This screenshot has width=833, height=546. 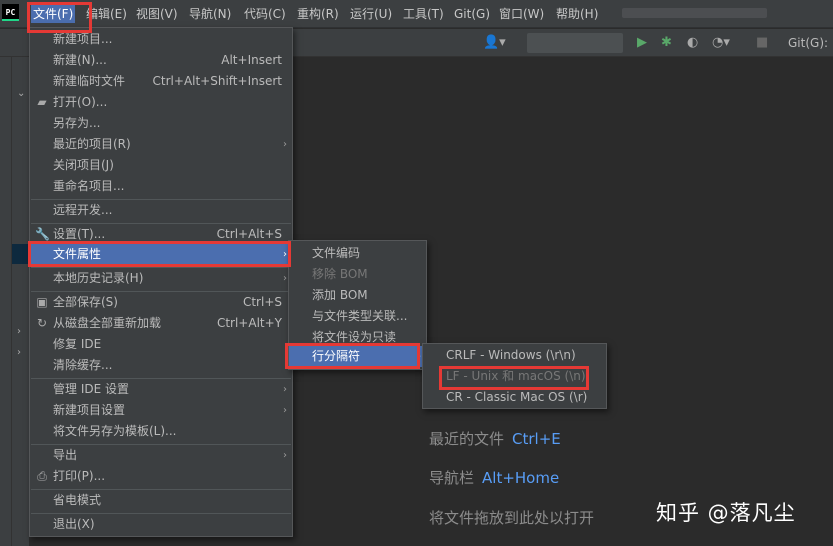 I want to click on menu-item-label: 将文件设为只读, so click(x=354, y=337).